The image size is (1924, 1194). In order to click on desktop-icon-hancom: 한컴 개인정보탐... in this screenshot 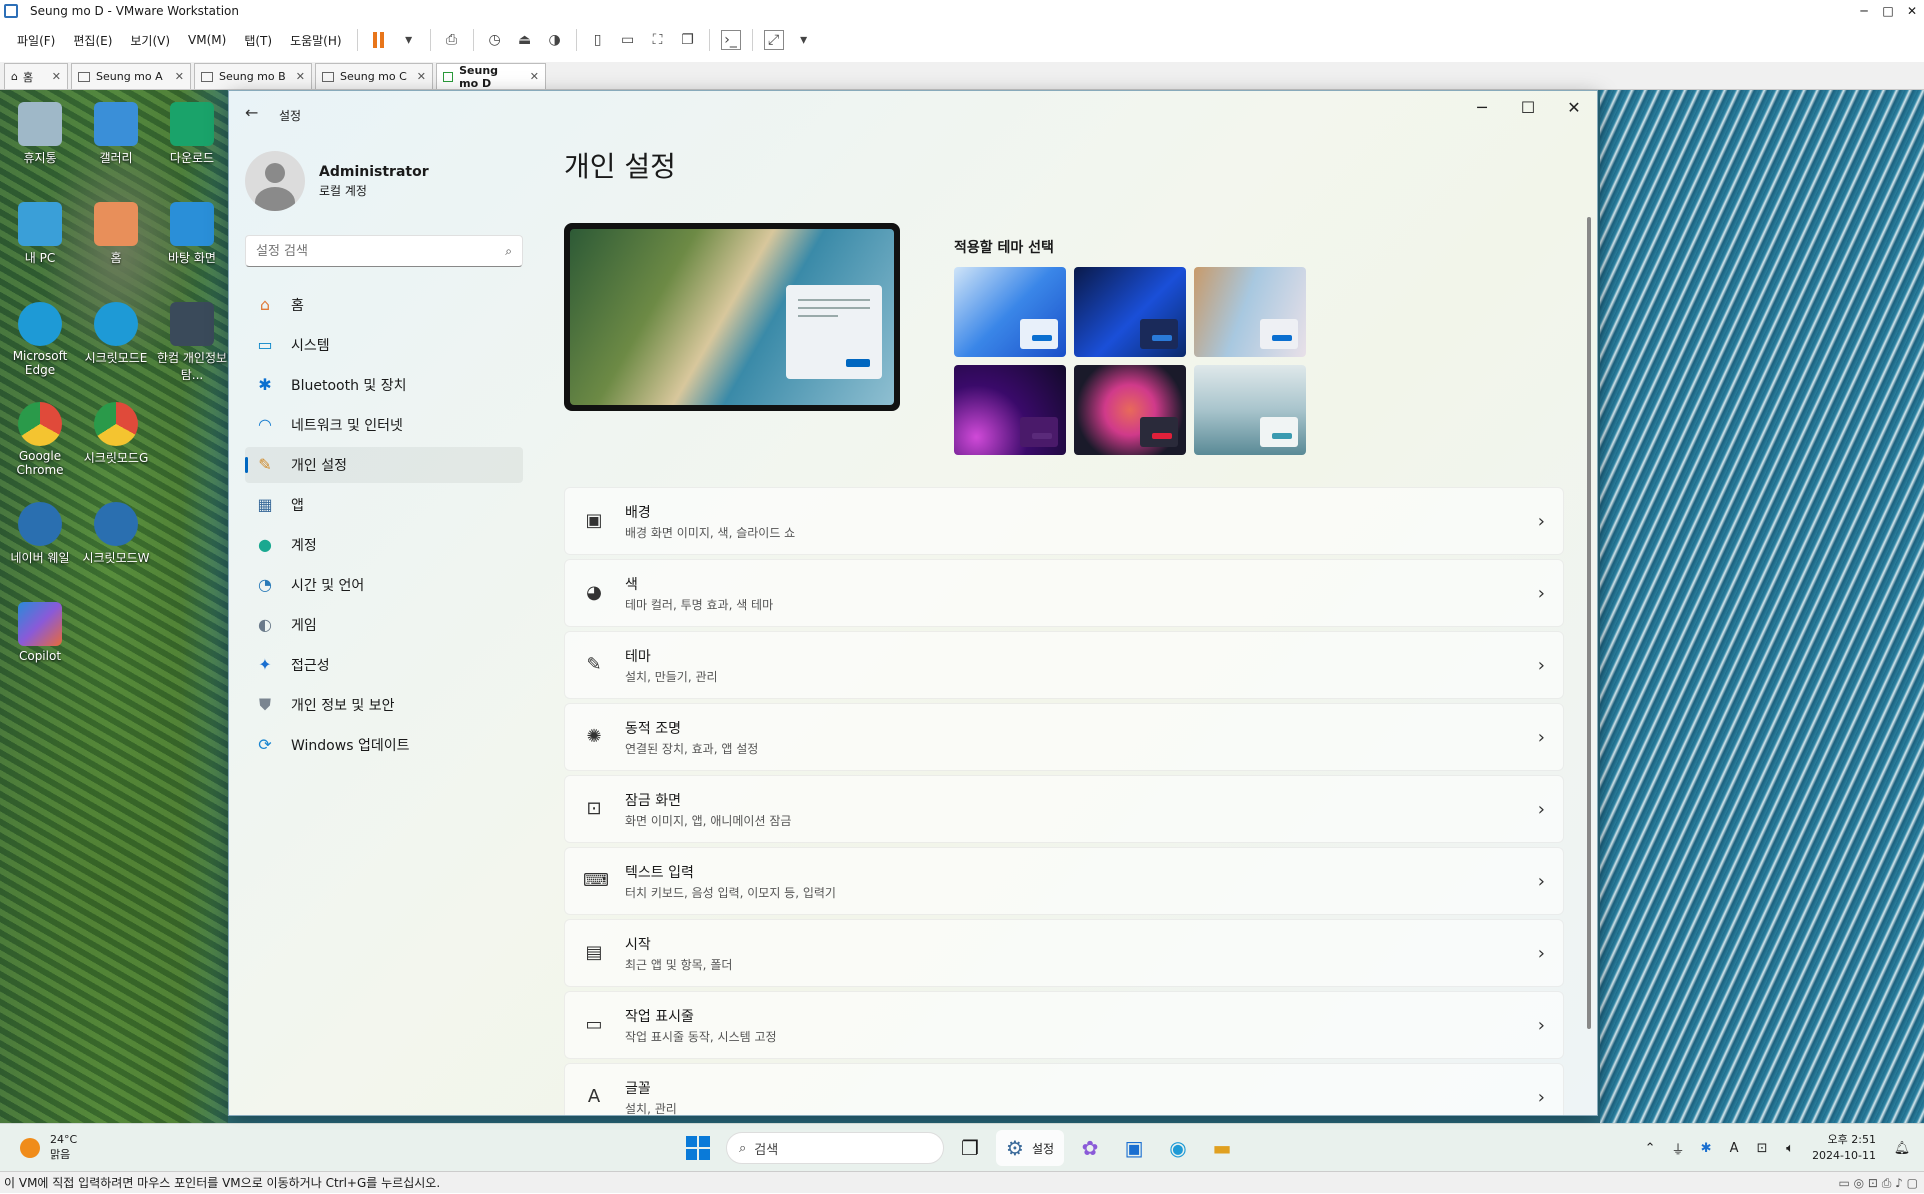, I will do `click(192, 342)`.